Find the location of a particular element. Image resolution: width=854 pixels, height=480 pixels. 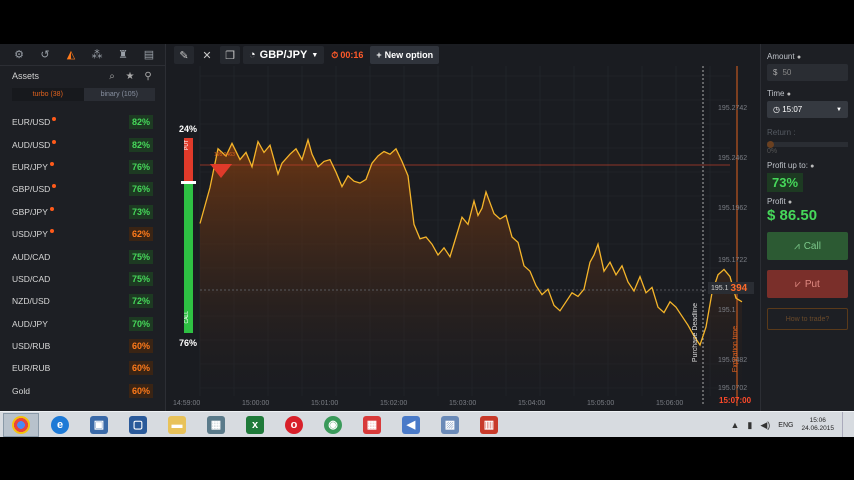

put-button: ⩗ Put is located at coordinates (807, 284).